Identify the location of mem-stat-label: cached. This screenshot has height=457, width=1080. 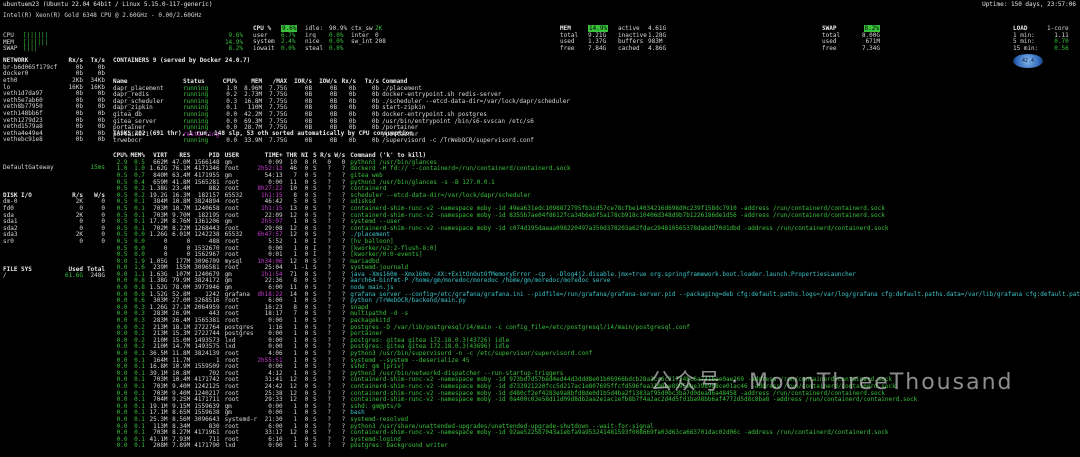
(629, 48).